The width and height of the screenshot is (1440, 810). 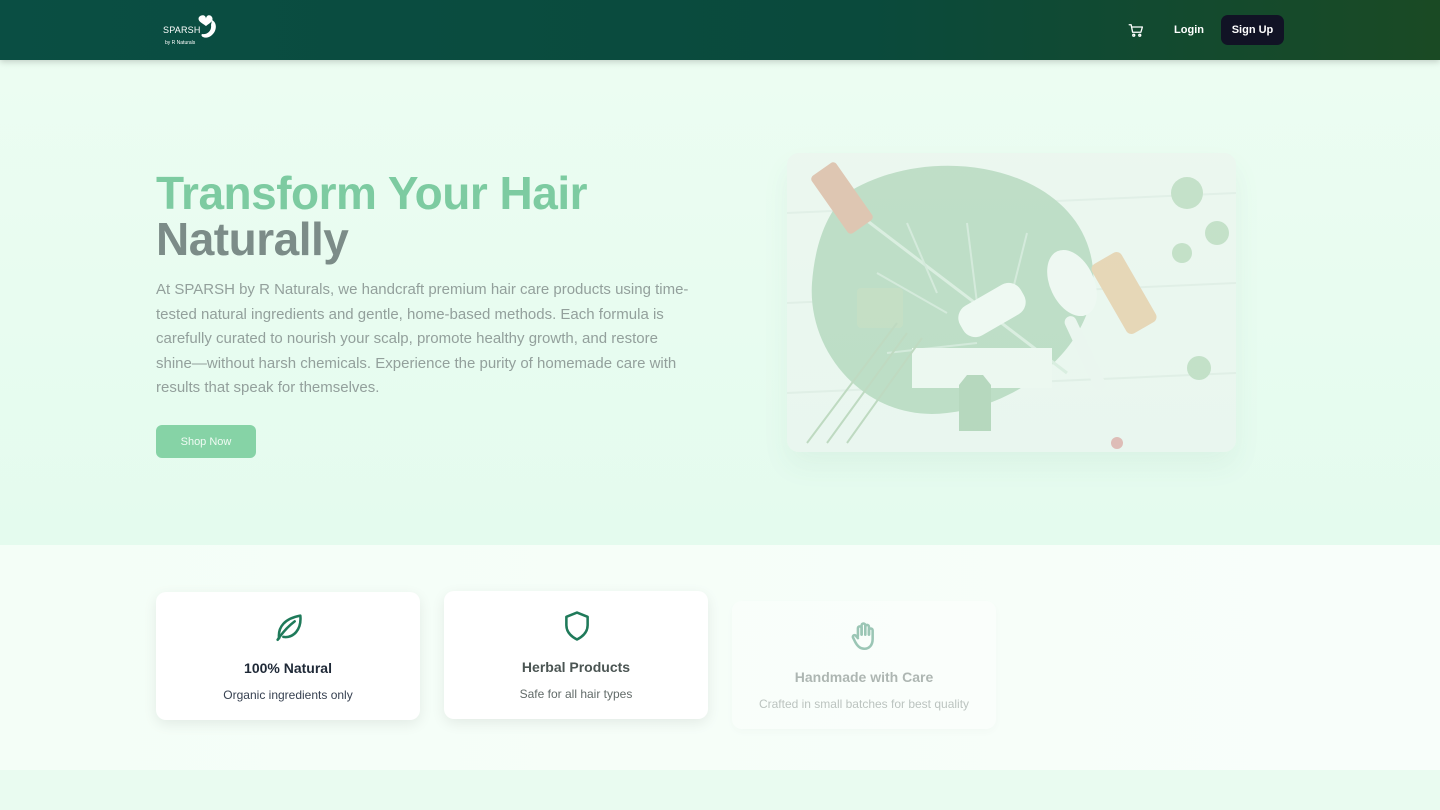 I want to click on logo-leaf-icon, so click(x=207, y=26).